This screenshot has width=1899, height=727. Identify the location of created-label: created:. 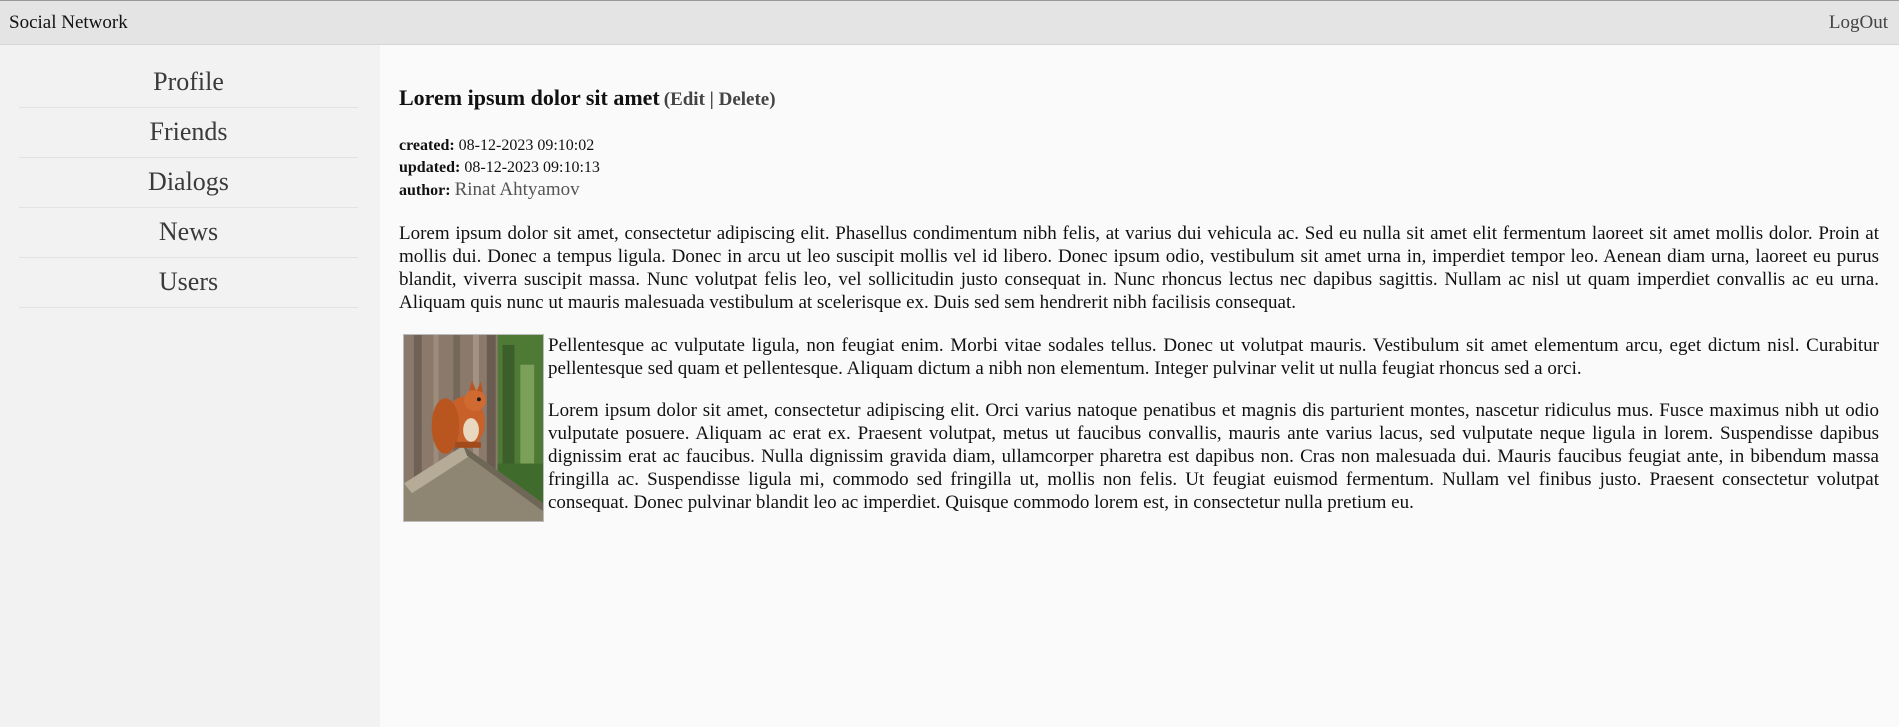
(427, 145).